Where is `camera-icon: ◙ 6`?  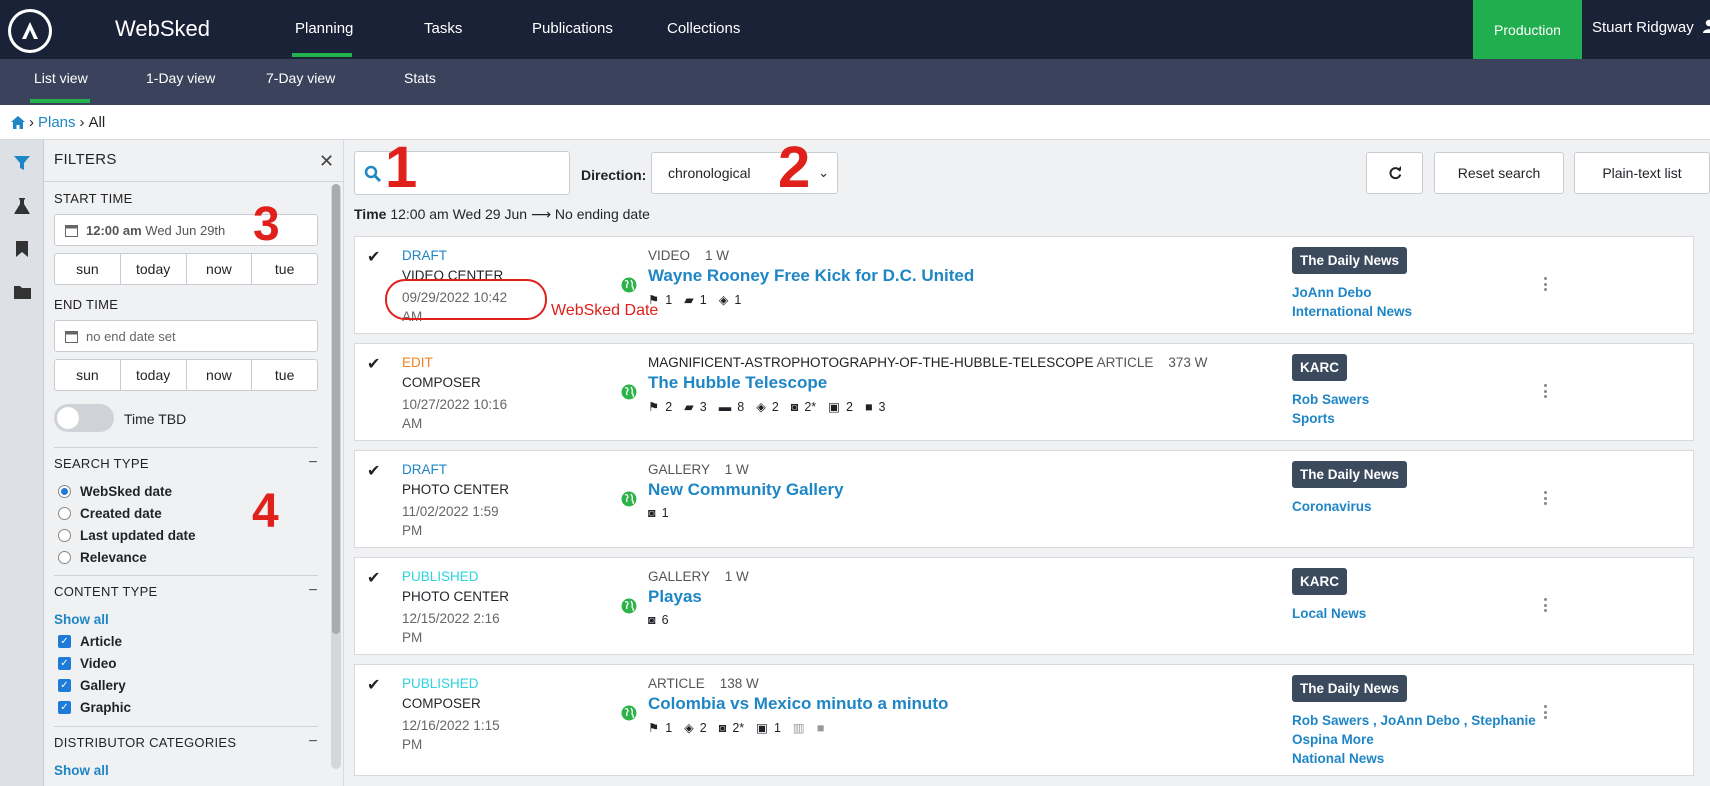
camera-icon: ◙ 6 is located at coordinates (658, 620).